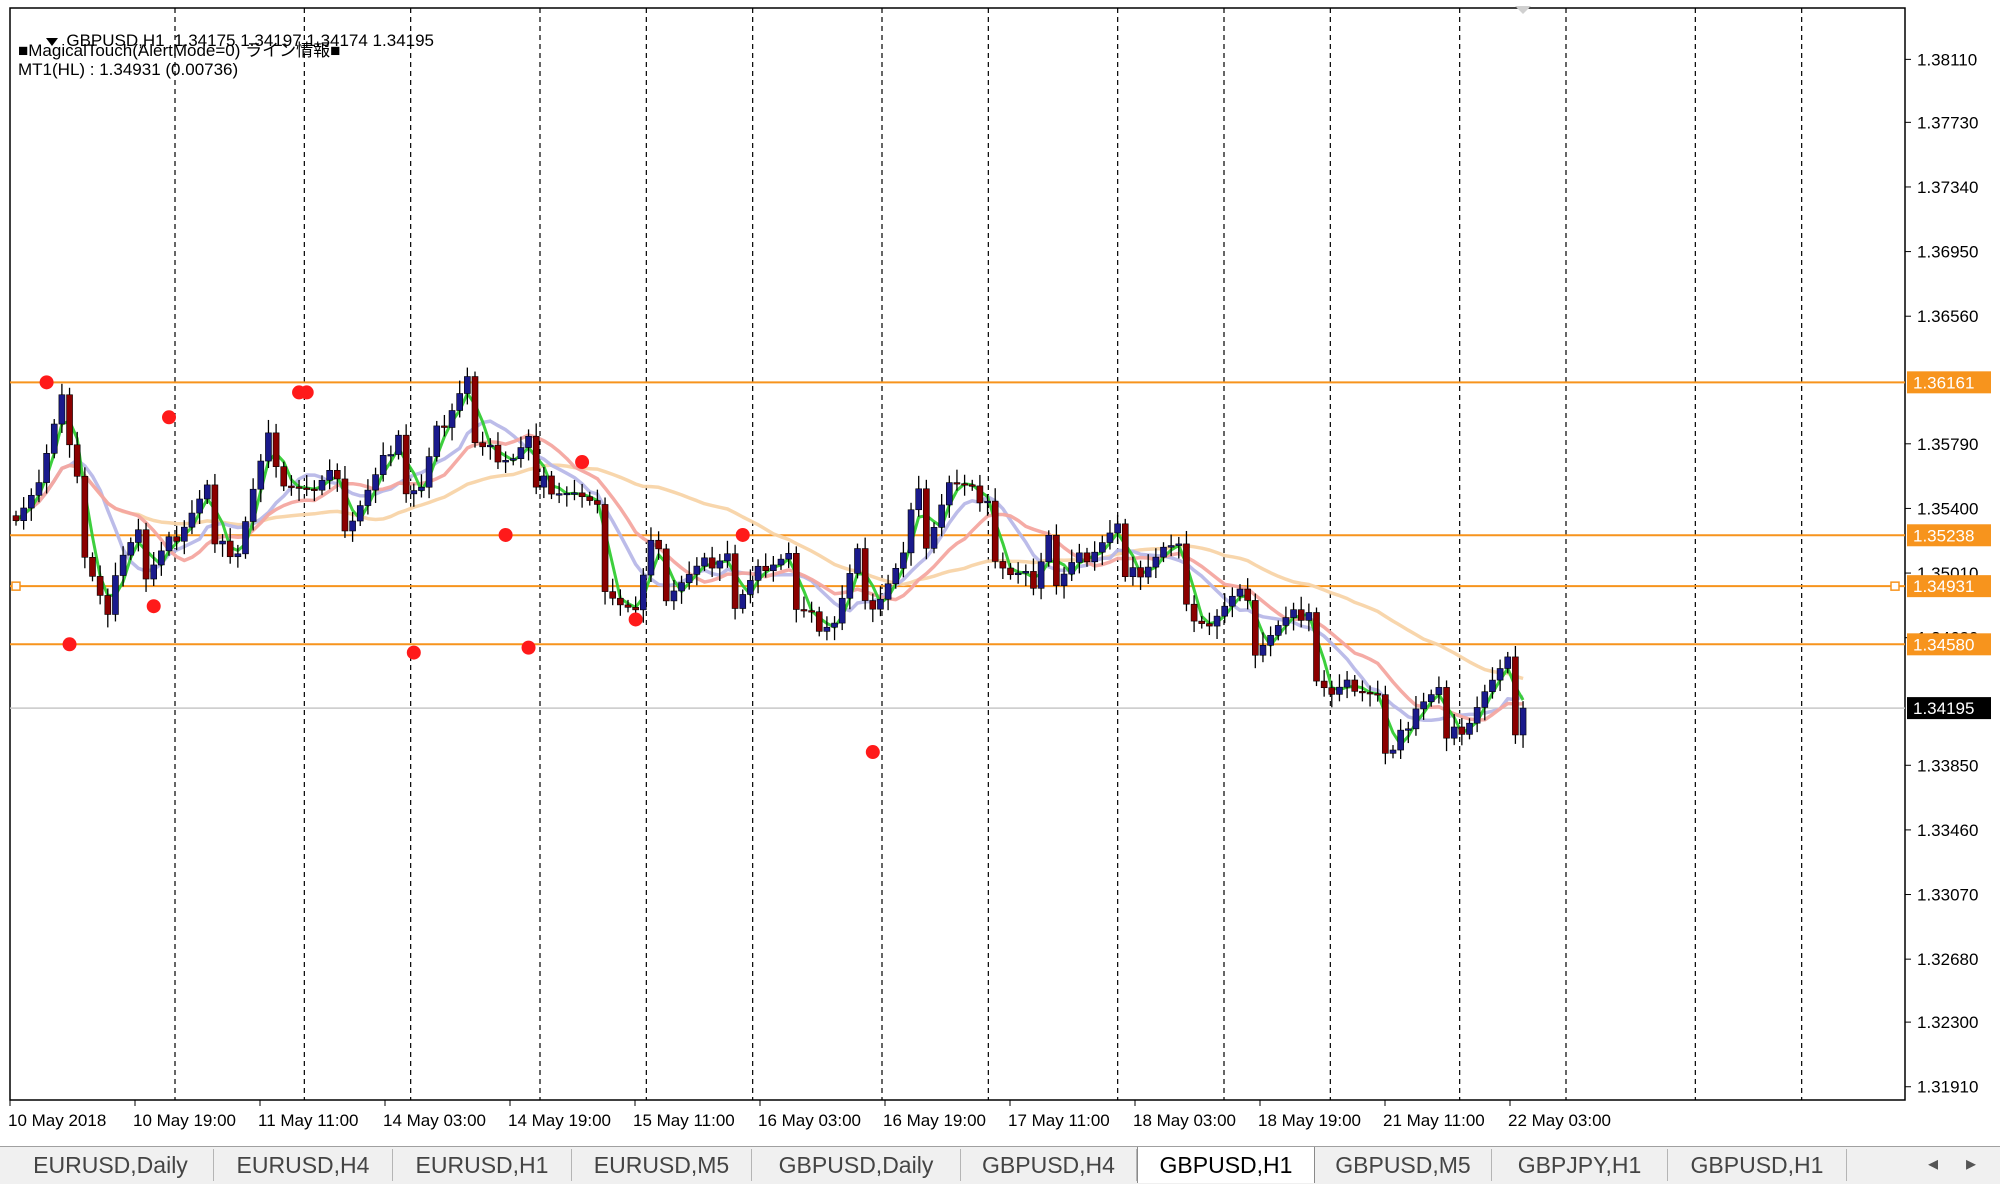 The width and height of the screenshot is (2000, 1184). I want to click on y-tick-label: 1.33070, so click(1947, 895).